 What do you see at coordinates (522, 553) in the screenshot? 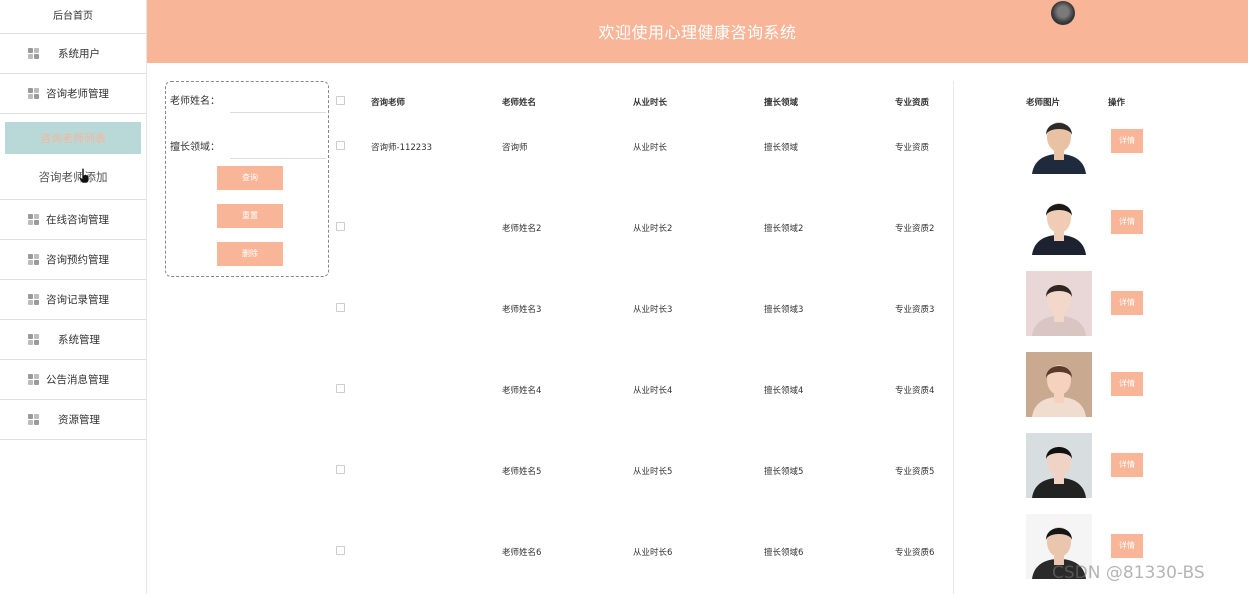
I see `cell-teacher-name: 老师姓名6` at bounding box center [522, 553].